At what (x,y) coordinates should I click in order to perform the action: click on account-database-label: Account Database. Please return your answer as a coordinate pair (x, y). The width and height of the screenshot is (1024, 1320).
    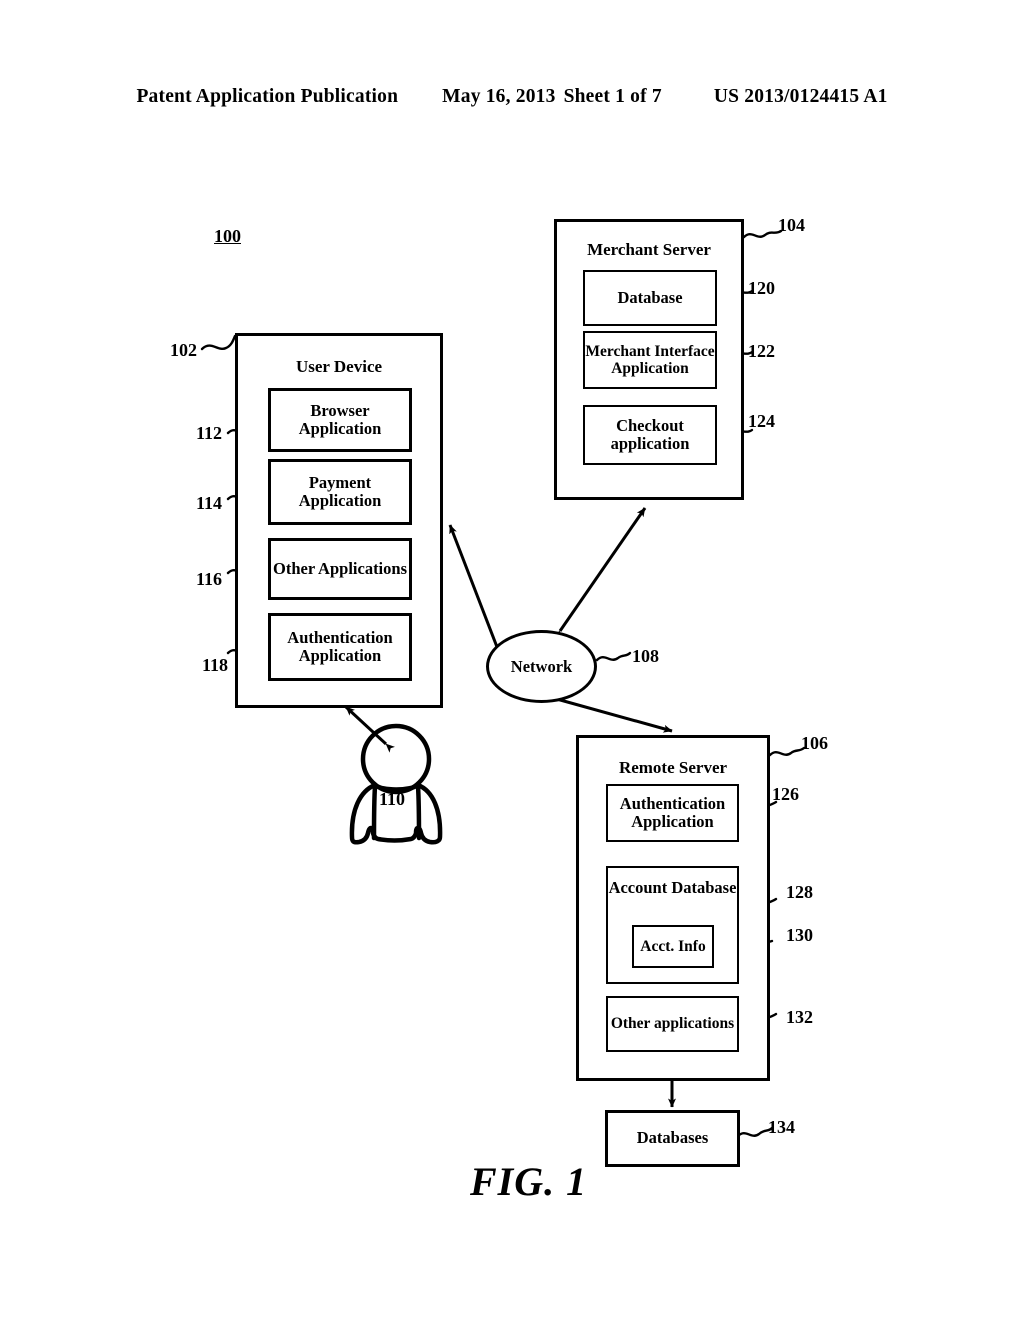
    Looking at the image, I should click on (672, 887).